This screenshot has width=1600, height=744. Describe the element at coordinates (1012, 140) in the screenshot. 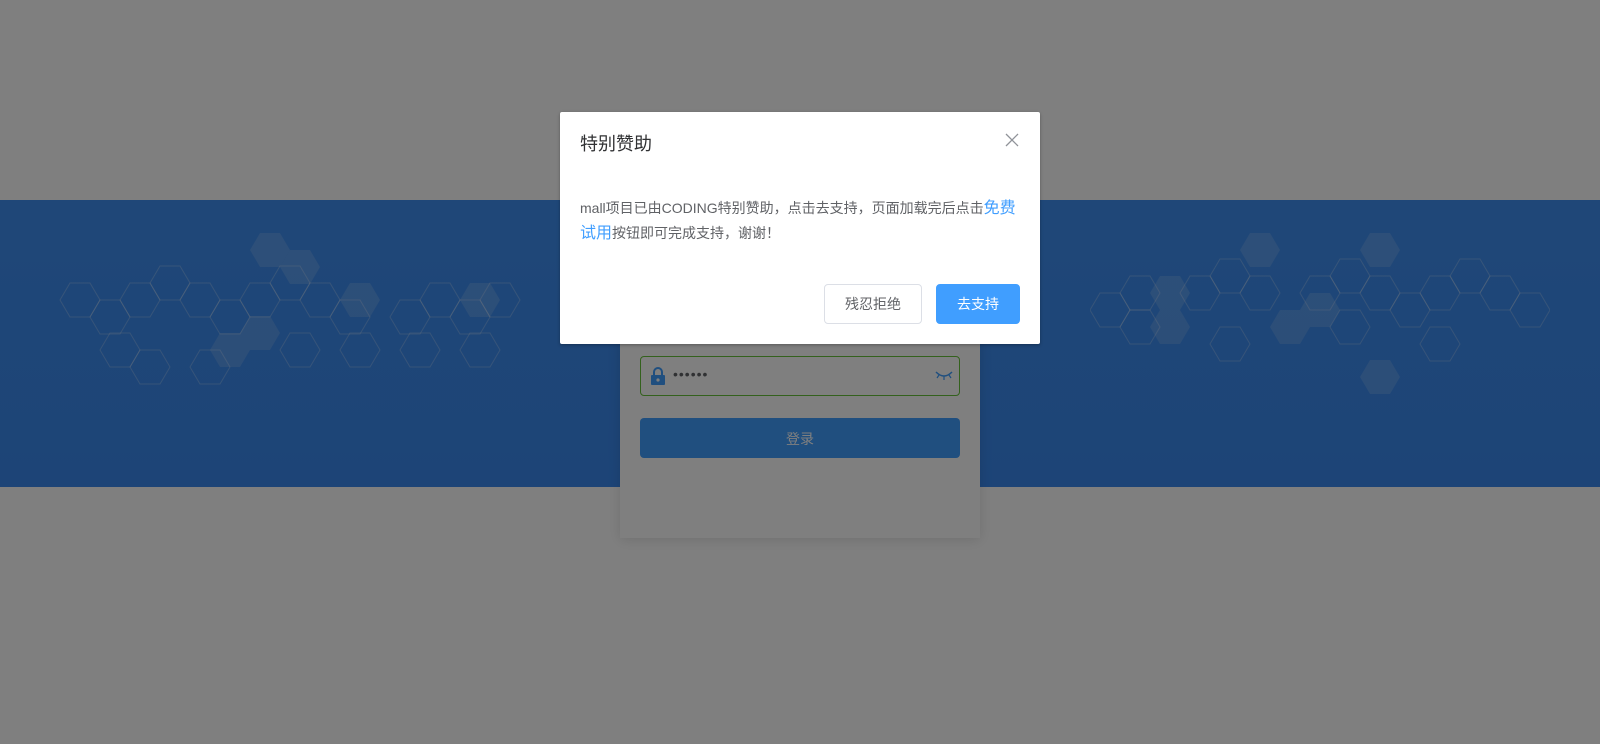

I see `close-icon` at that location.